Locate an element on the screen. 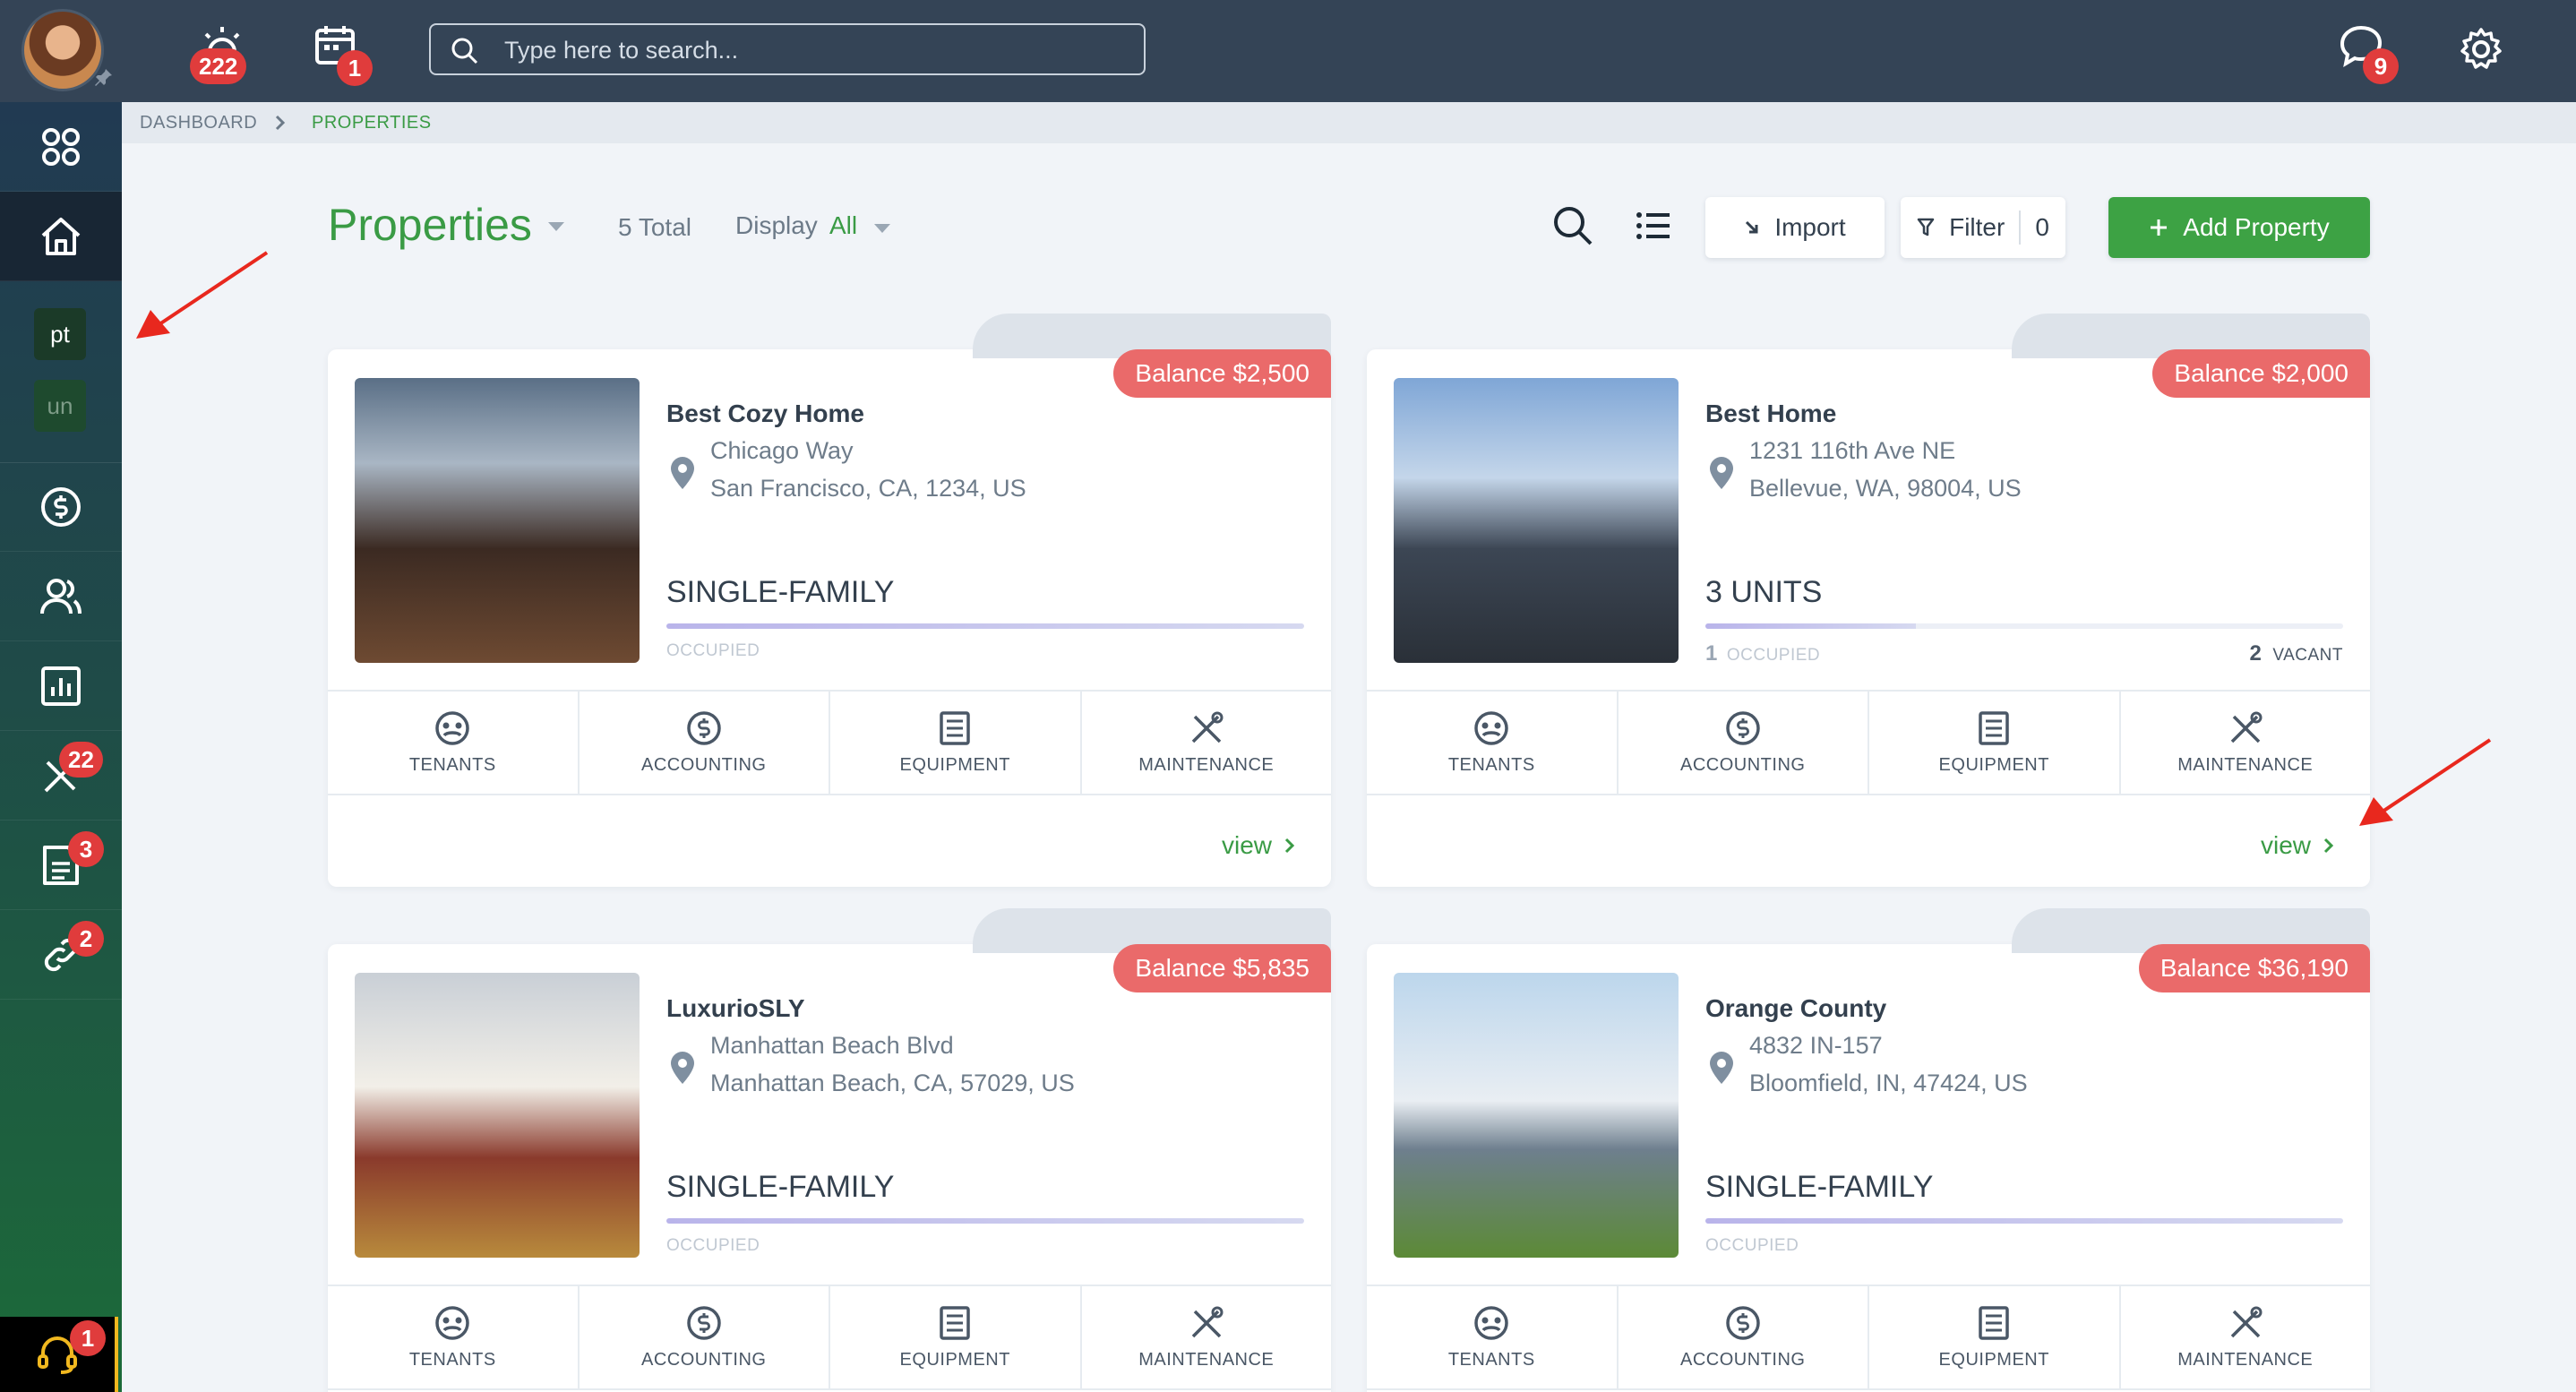 Image resolution: width=2576 pixels, height=1392 pixels. vacant-text: VACANT is located at coordinates (2307, 655).